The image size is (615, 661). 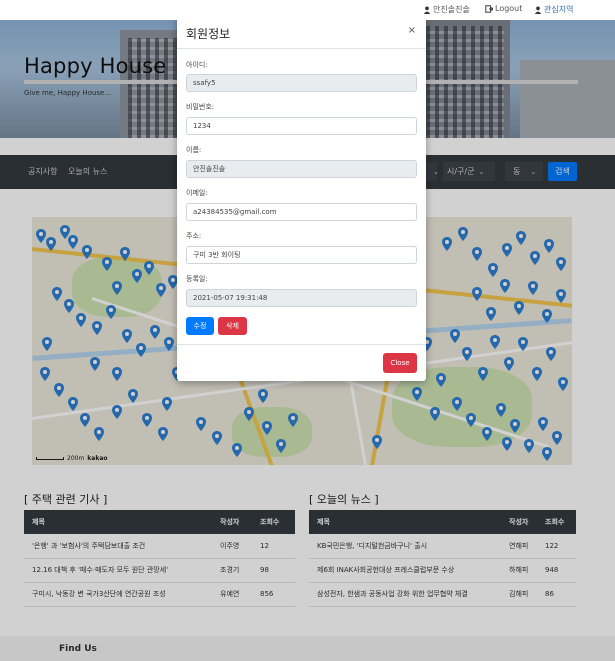 I want to click on user-name: 안진솔진솔, so click(x=451, y=9).